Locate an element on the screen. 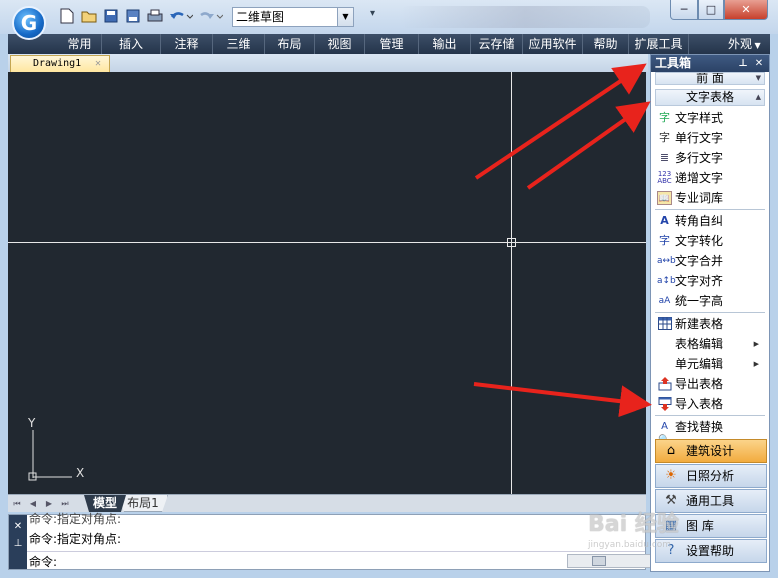  menu-item-insert: 插入 is located at coordinates (131, 44).